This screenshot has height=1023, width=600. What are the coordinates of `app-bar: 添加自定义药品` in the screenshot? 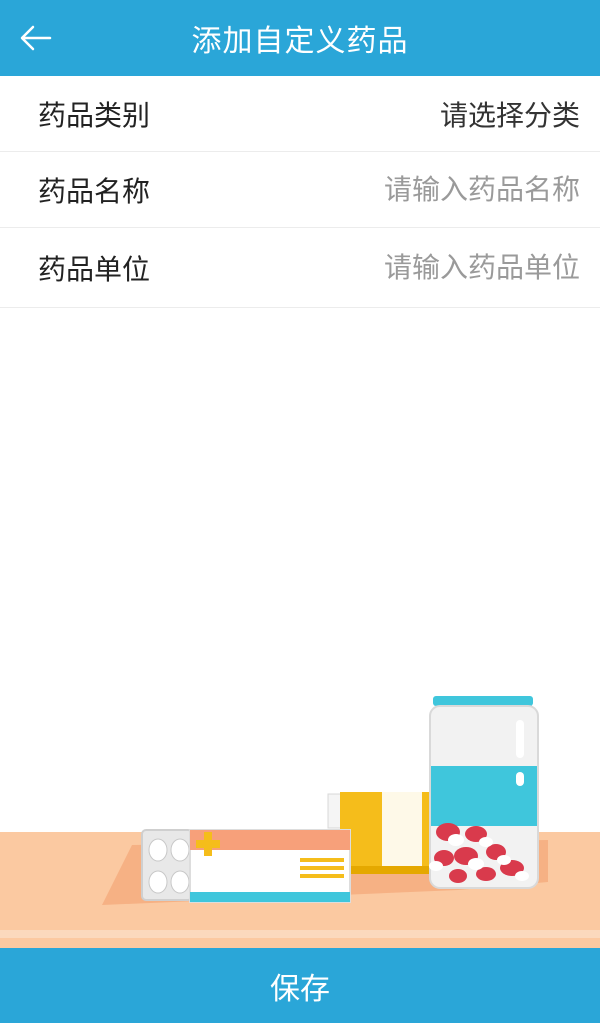 It's located at (300, 38).